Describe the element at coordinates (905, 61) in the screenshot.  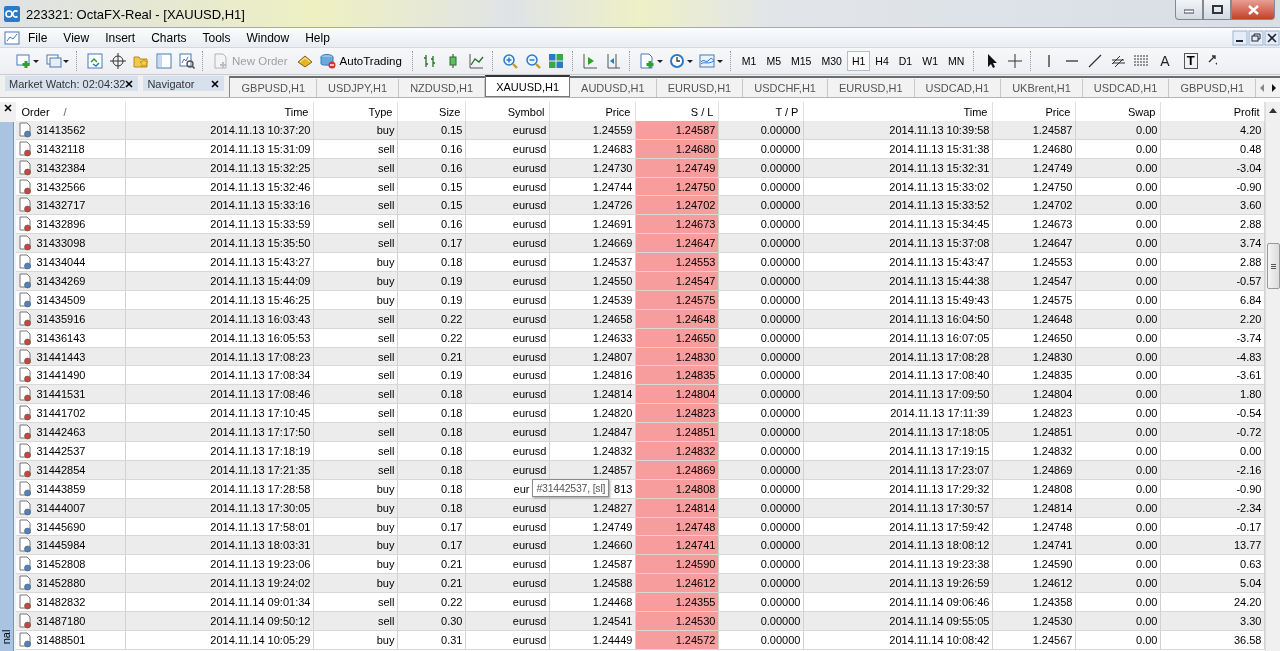
I see `timeframe-button: D1` at that location.